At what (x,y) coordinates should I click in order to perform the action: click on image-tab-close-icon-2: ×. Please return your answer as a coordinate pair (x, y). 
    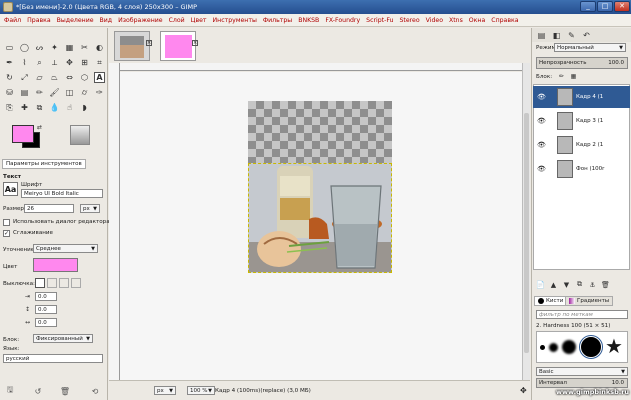
    Looking at the image, I should click on (195, 43).